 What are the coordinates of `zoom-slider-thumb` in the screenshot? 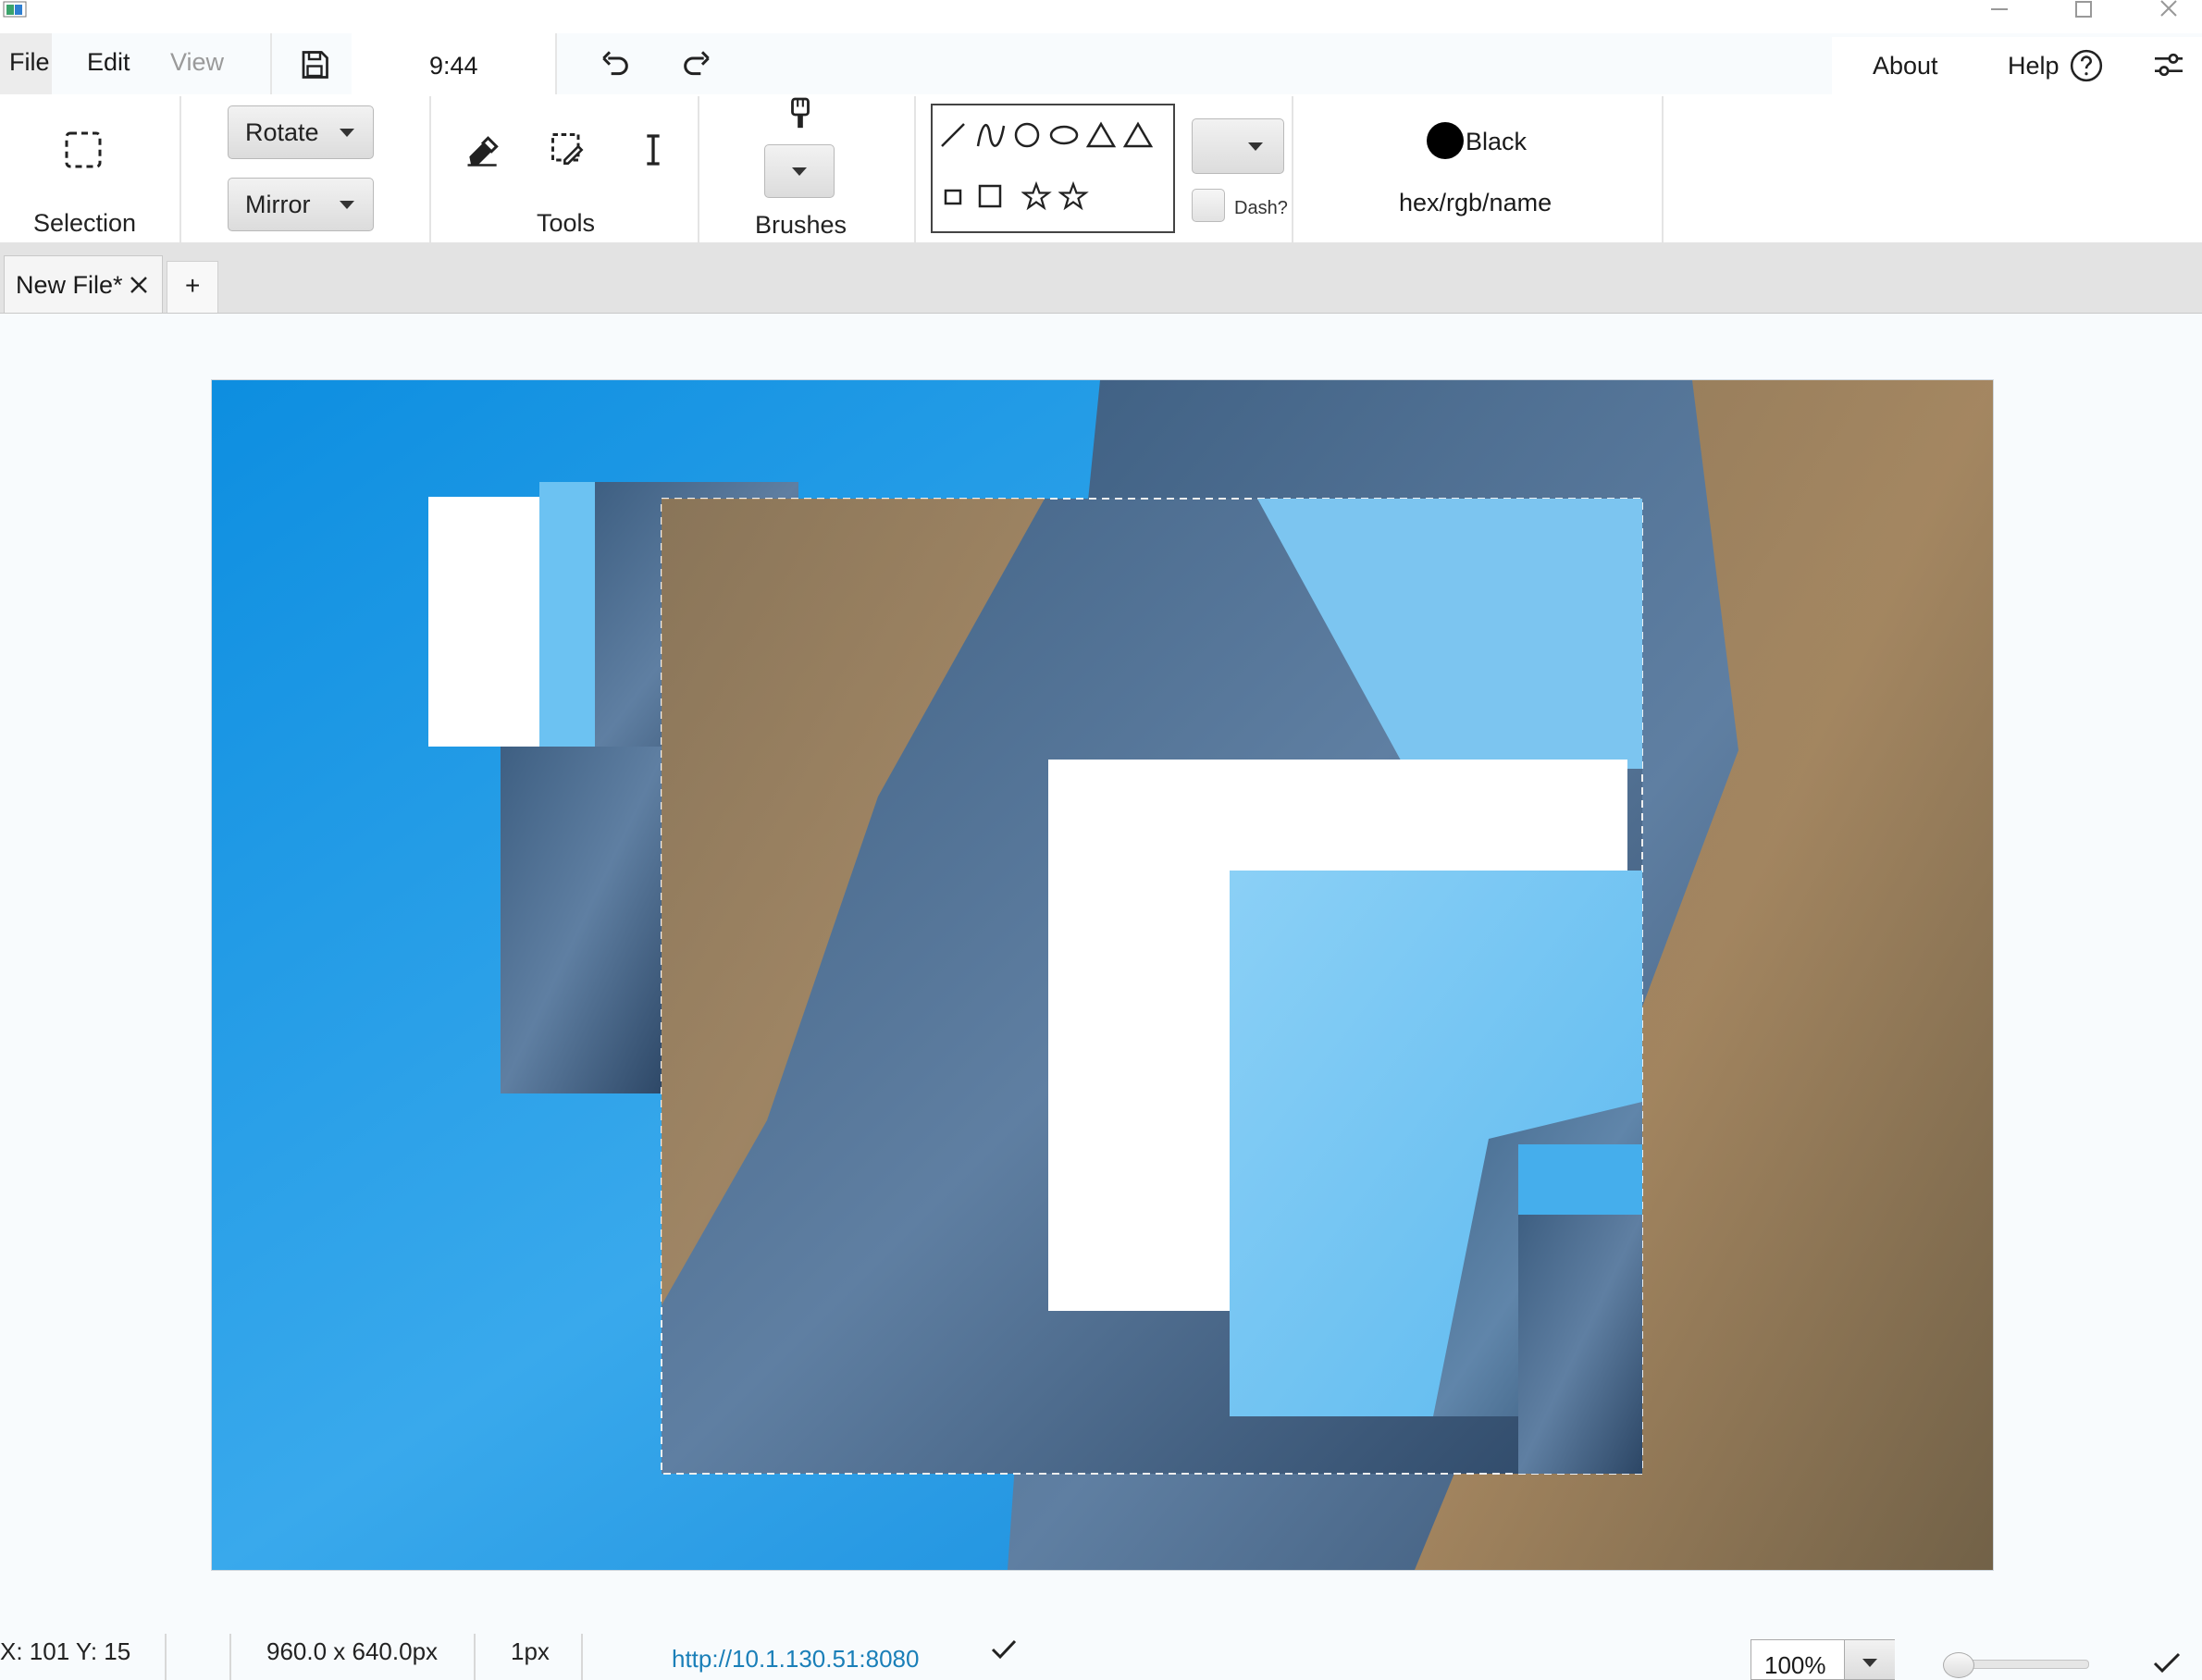 It's located at (1958, 1665).